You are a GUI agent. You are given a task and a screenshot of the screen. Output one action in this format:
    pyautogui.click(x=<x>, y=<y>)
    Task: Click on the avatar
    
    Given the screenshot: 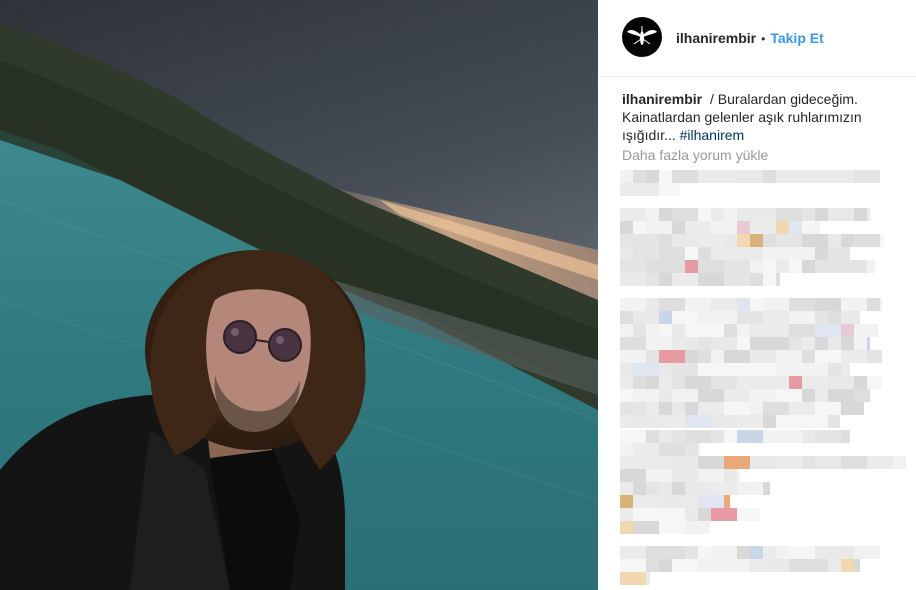 What is the action you would take?
    pyautogui.click(x=642, y=37)
    